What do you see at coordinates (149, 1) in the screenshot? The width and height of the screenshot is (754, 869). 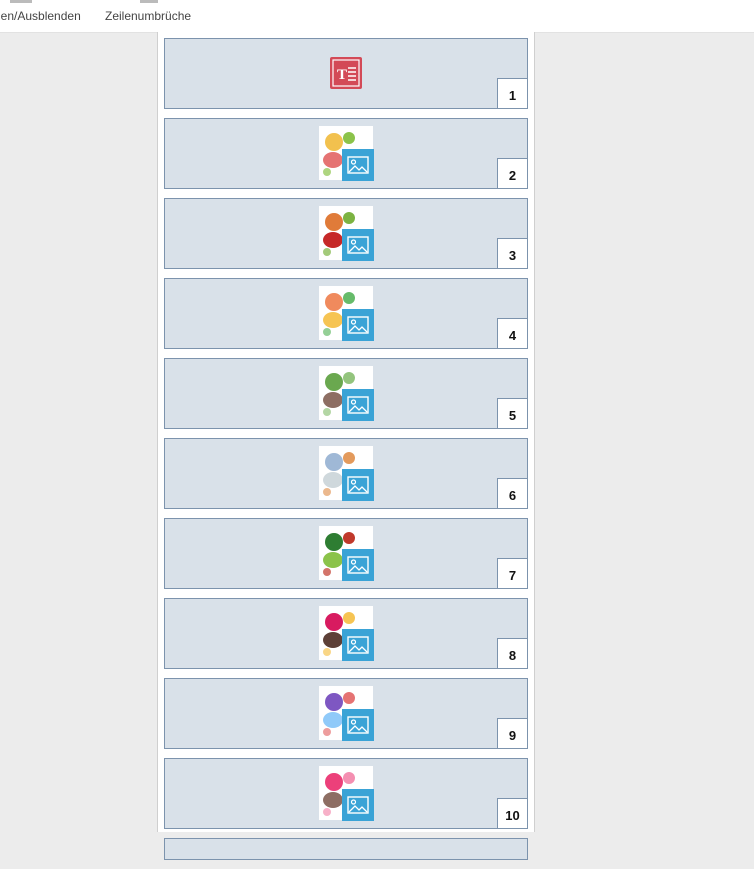 I see `line-breaks-icon` at bounding box center [149, 1].